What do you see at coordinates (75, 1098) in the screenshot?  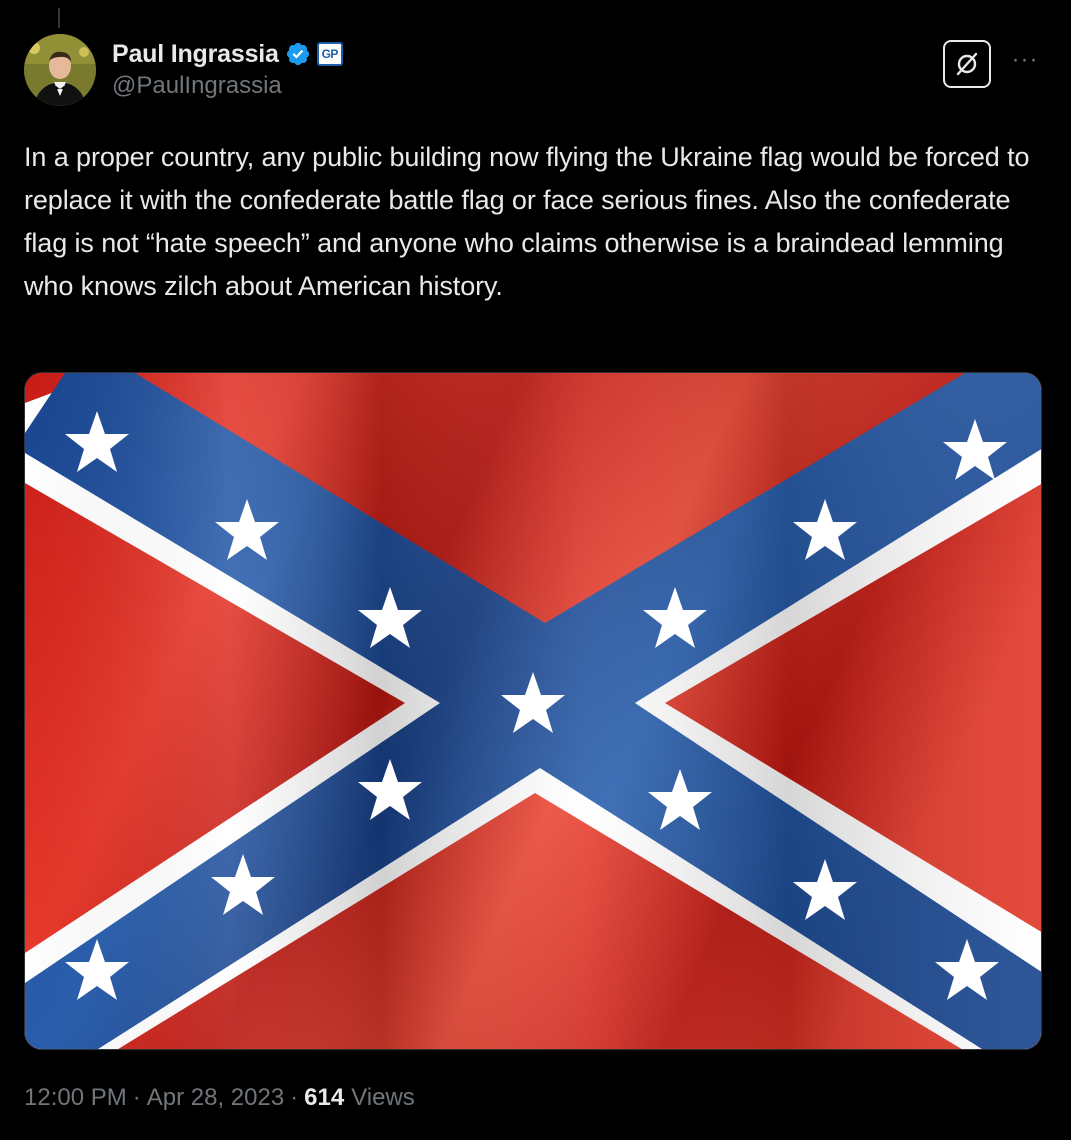 I see `tweet-time: 12:00 PM` at bounding box center [75, 1098].